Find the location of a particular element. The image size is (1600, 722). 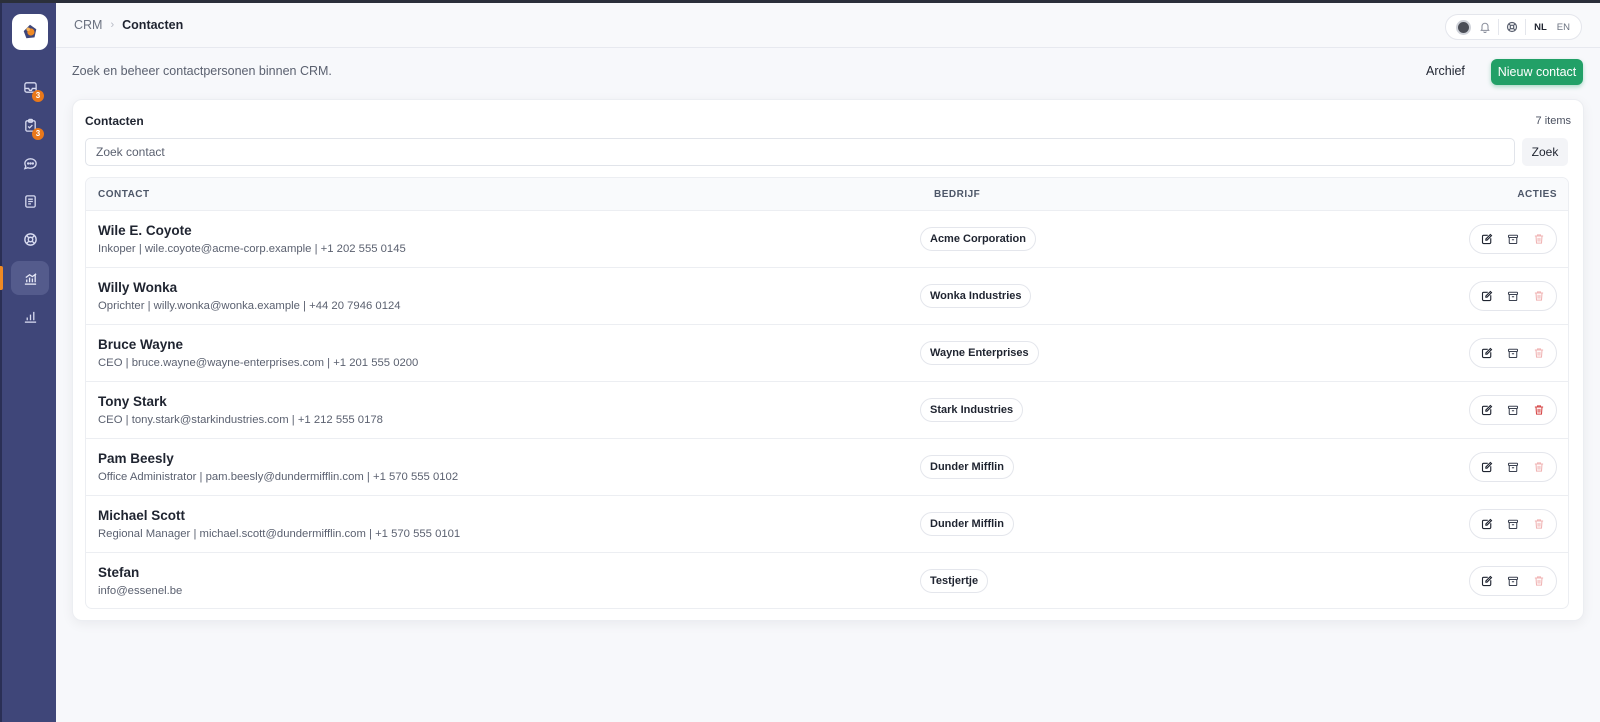

help-button is located at coordinates (1512, 27).